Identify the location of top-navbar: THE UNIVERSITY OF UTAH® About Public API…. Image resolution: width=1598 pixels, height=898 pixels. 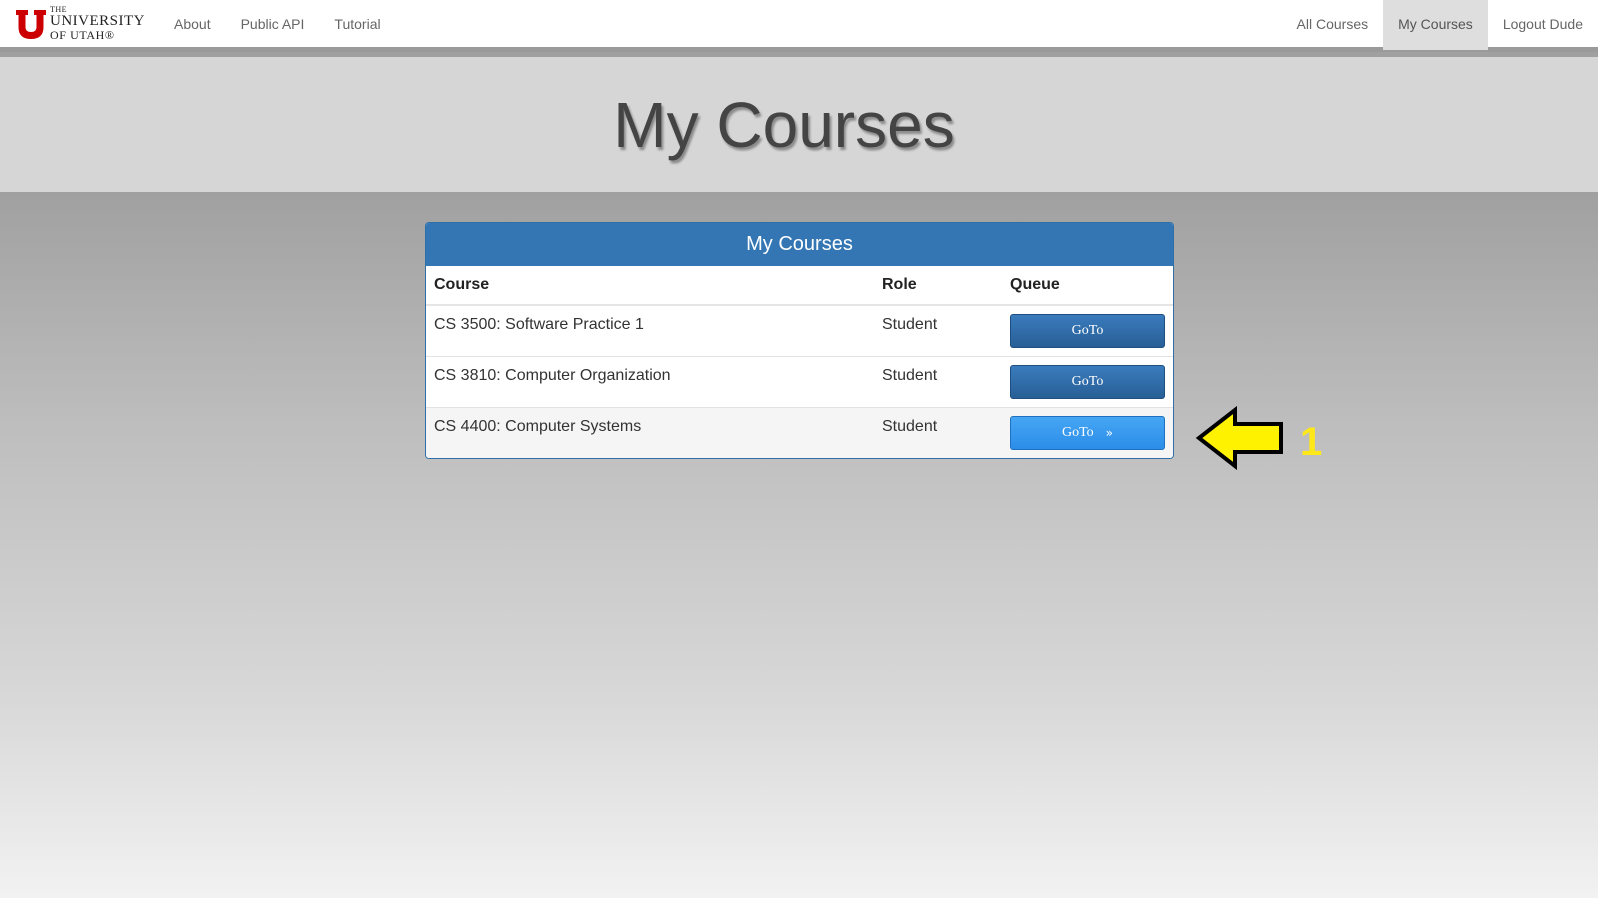
(799, 26).